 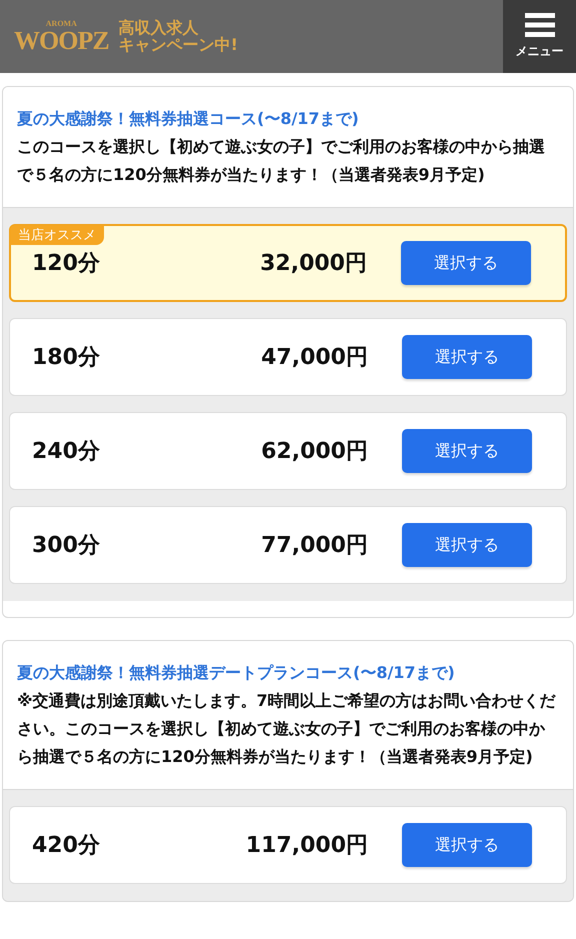 What do you see at coordinates (313, 264) in the screenshot?
I see `plan-price: 32,000円` at bounding box center [313, 264].